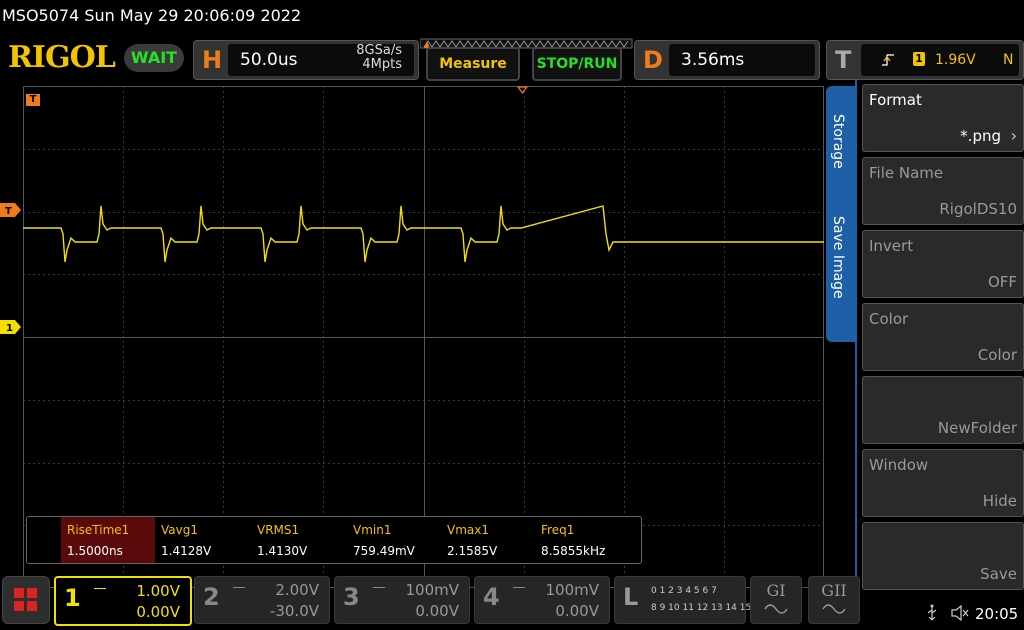 This screenshot has height=630, width=1024. I want to click on generator-1-button: GI, so click(776, 600).